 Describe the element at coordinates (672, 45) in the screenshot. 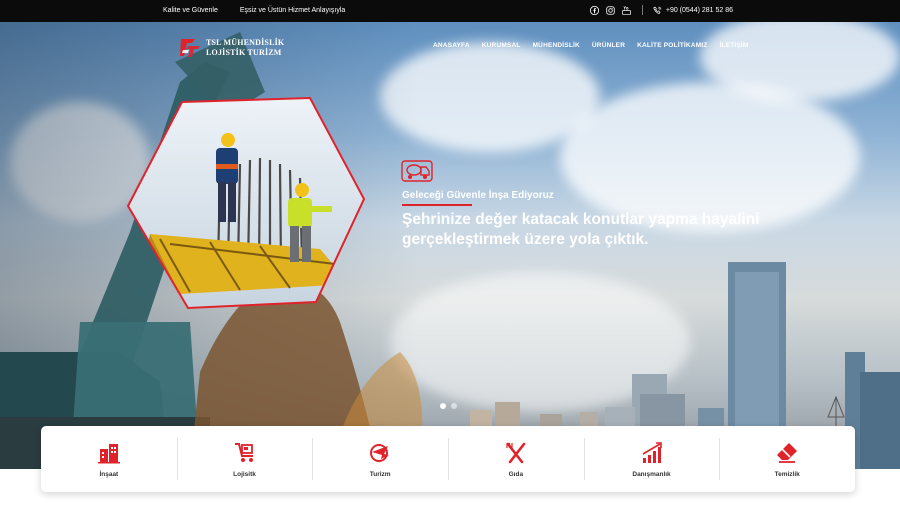

I see `nav-quality-policy: KALİTE POLİTİKAMIZ` at that location.